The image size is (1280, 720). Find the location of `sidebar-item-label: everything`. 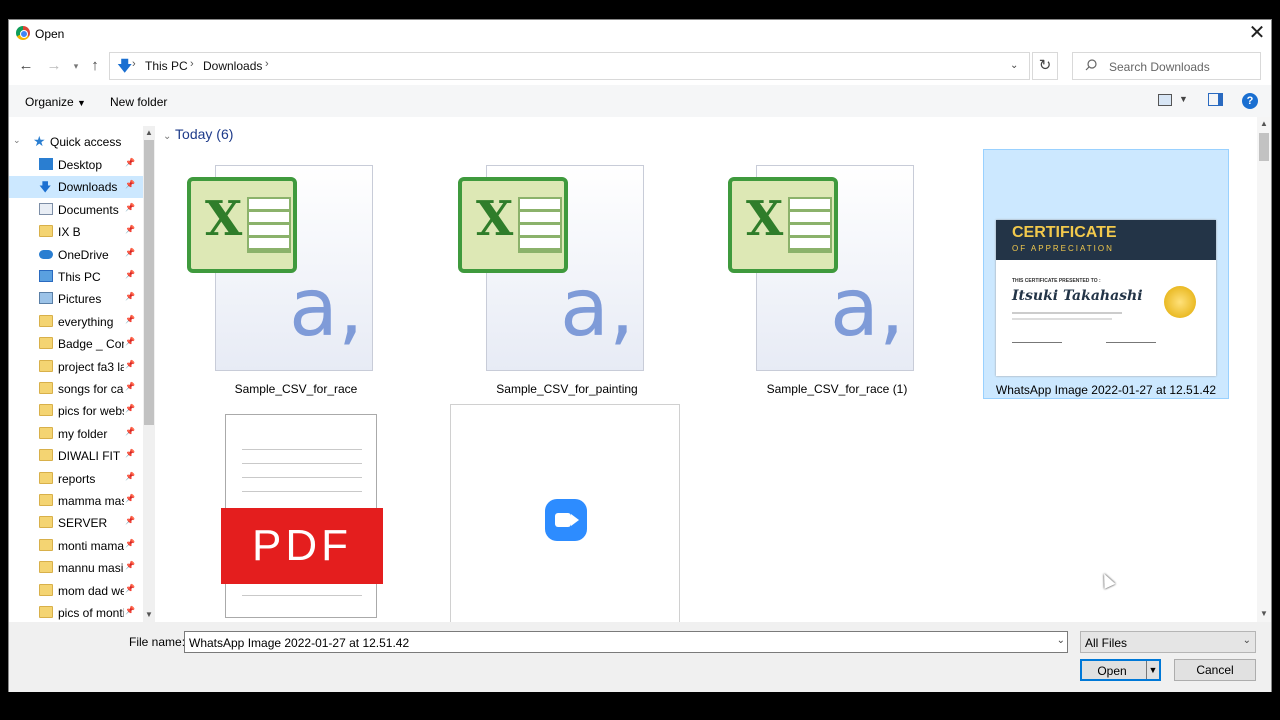

sidebar-item-label: everything is located at coordinates (86, 321).